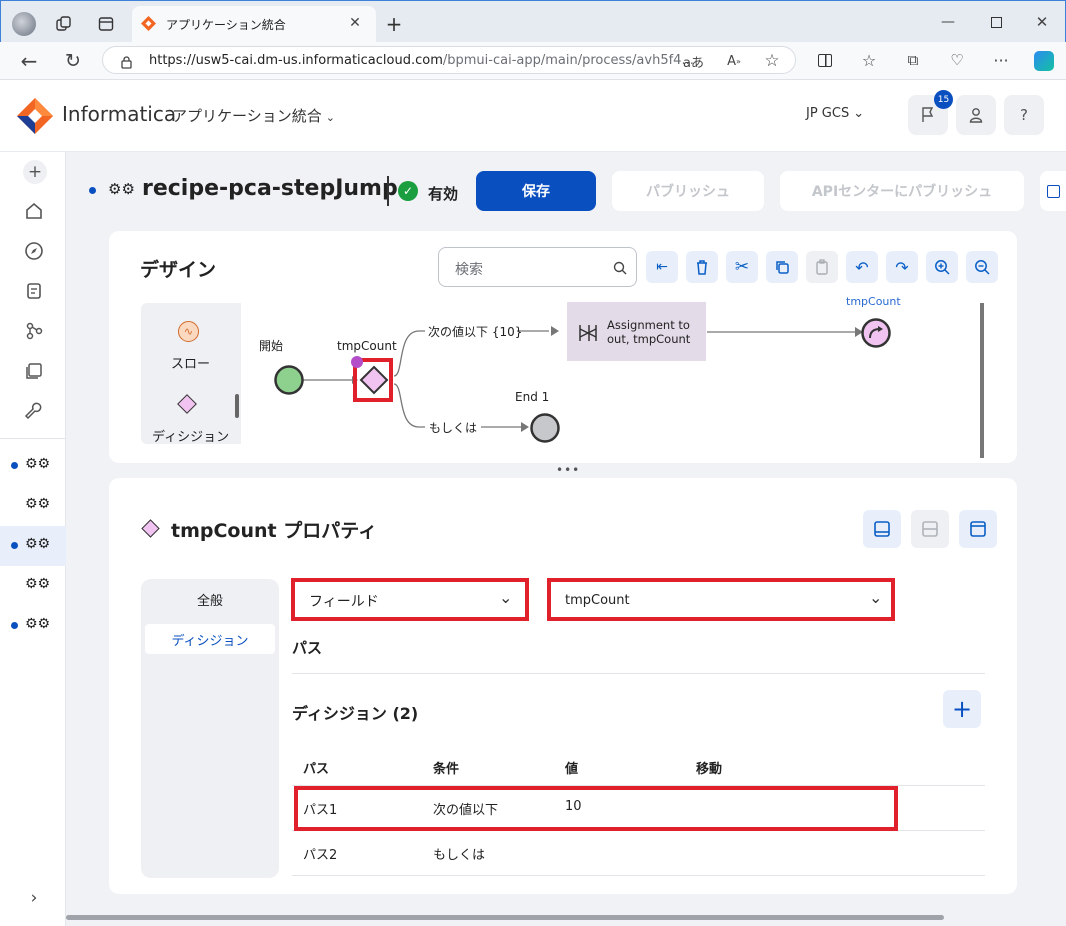  Describe the element at coordinates (189, 345) in the screenshot. I see `palette-flow: ∿ スロー` at that location.